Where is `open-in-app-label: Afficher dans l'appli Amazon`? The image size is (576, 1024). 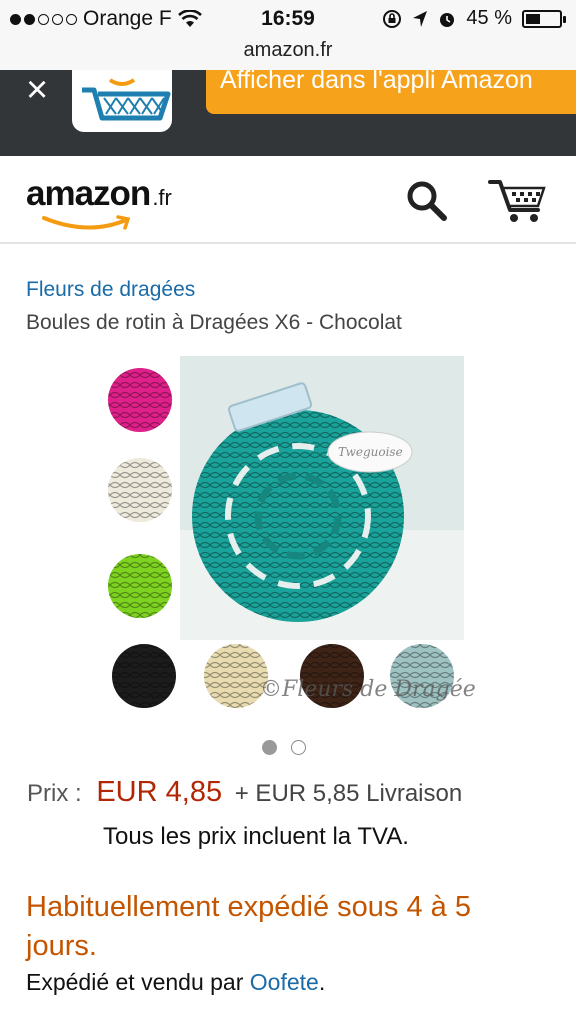
open-in-app-label: Afficher dans l'appli Amazon is located at coordinates (376, 82).